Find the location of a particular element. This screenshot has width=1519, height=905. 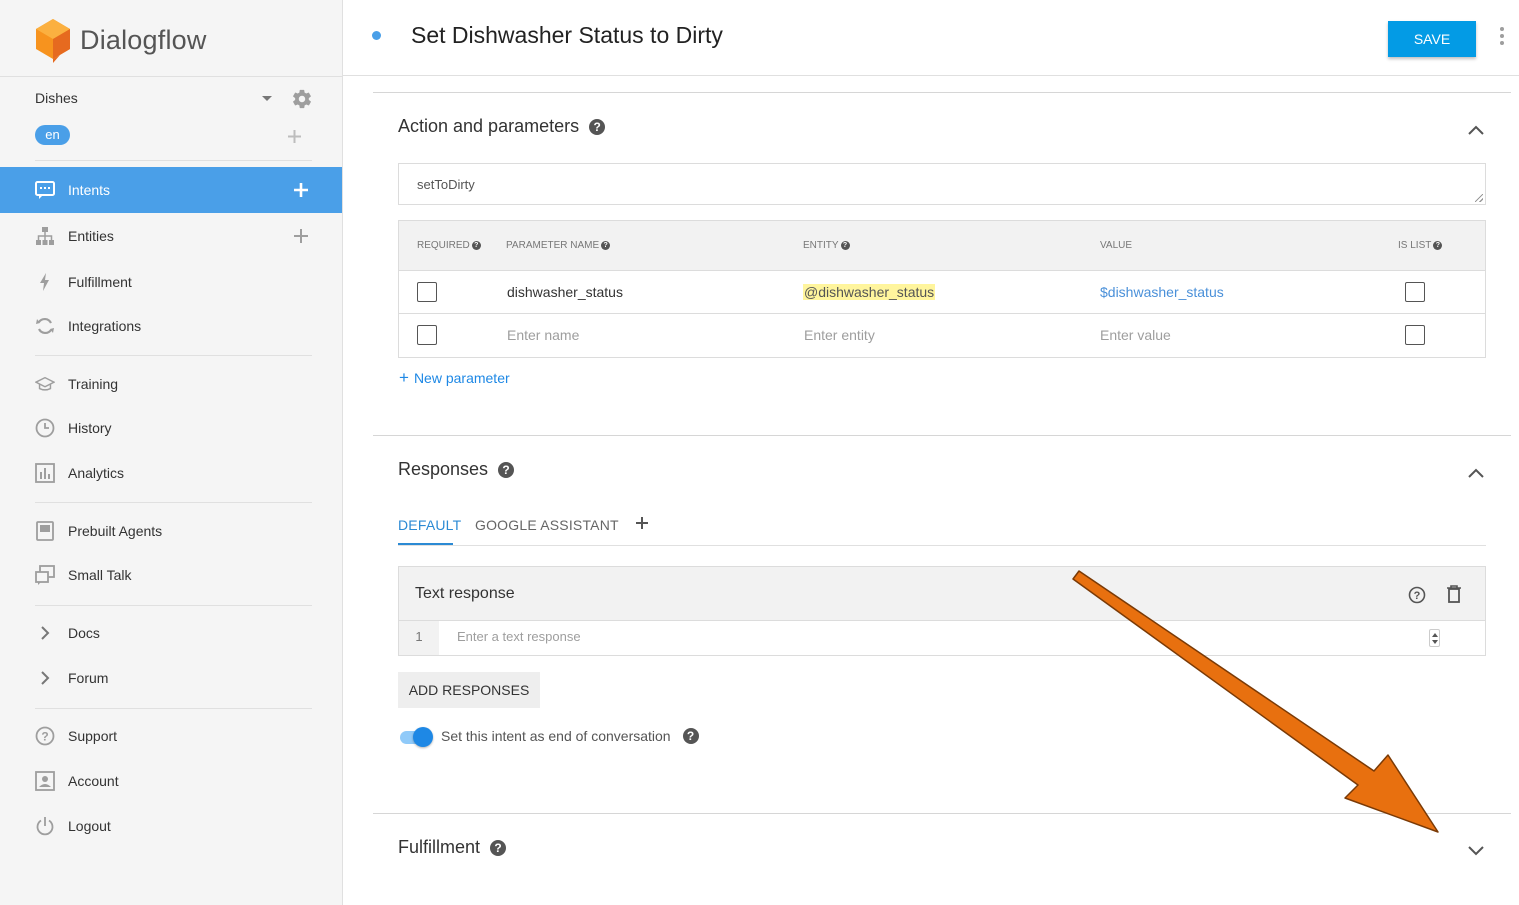

sidebar-item-label: Fulfillment is located at coordinates (100, 282).